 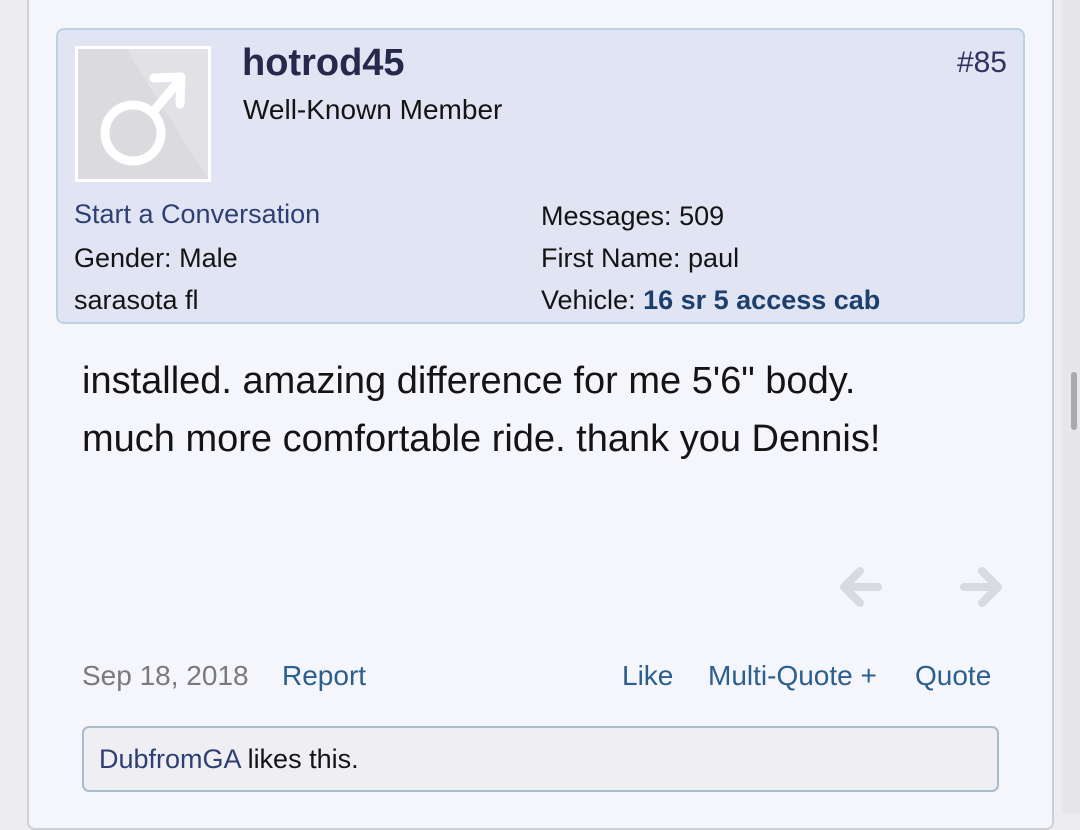 I want to click on location-text: sarasota fl, so click(x=136, y=300).